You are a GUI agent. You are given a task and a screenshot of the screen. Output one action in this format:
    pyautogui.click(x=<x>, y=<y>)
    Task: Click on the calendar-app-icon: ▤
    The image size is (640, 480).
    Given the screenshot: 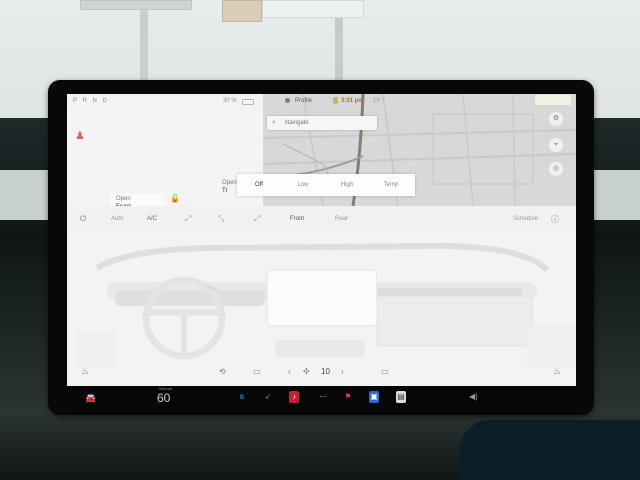 What is the action you would take?
    pyautogui.click(x=401, y=397)
    